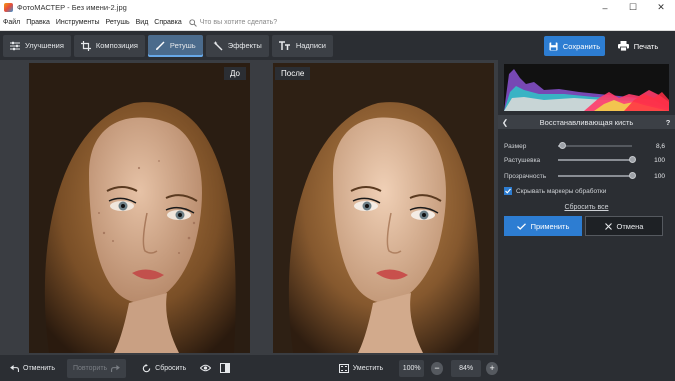 Image resolution: width=675 pixels, height=381 pixels. What do you see at coordinates (515, 146) in the screenshot?
I see `slider-label: Размер` at bounding box center [515, 146].